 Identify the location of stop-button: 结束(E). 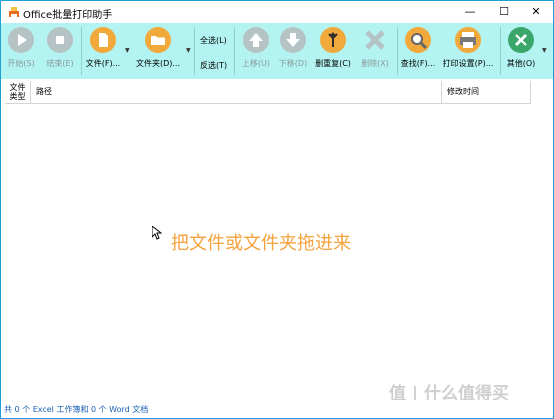
(60, 48).